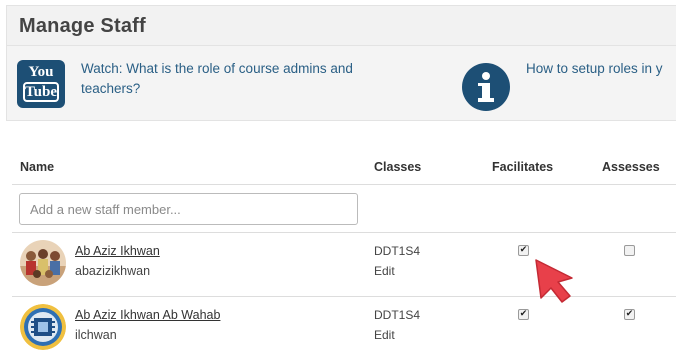 Image resolution: width=676 pixels, height=357 pixels. Describe the element at coordinates (96, 335) in the screenshot. I see `staff-username: ilchwan` at that location.